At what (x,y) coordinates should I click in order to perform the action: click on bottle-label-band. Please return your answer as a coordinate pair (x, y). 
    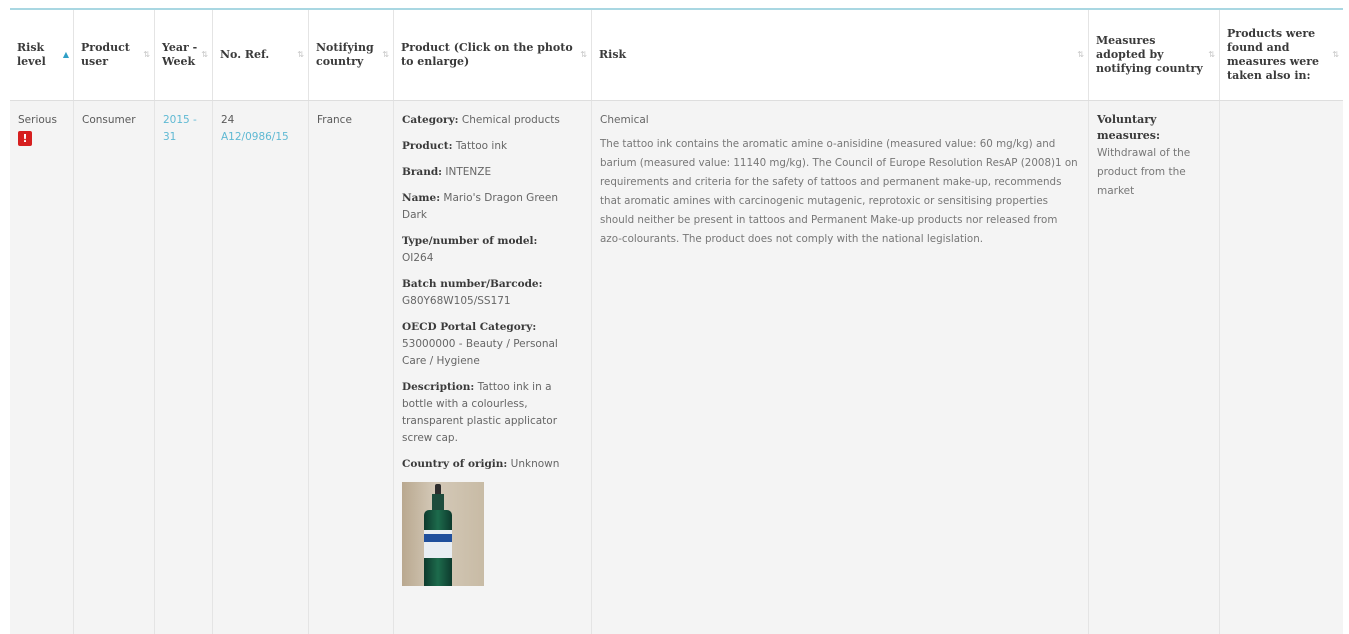
    Looking at the image, I should click on (438, 538).